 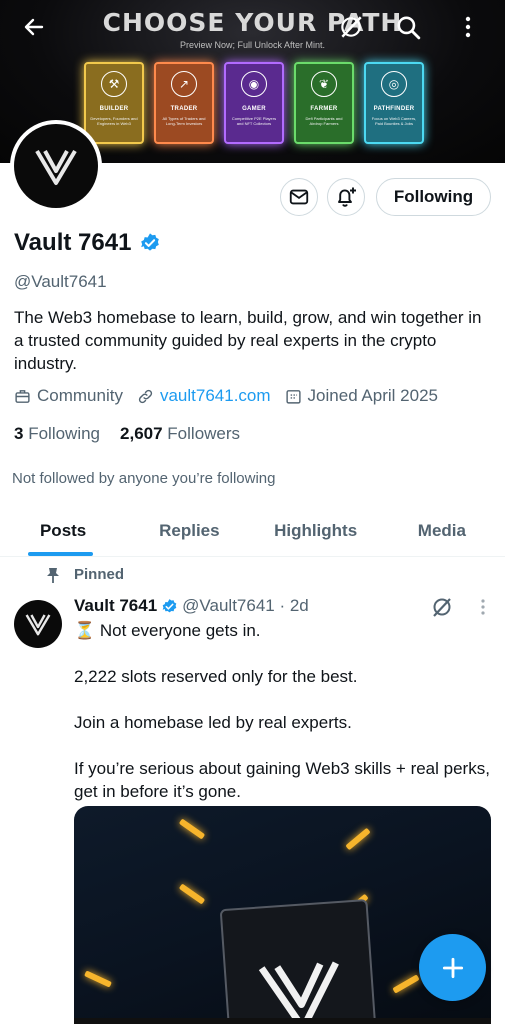 I want to click on profile-avatar, so click(x=56, y=166).